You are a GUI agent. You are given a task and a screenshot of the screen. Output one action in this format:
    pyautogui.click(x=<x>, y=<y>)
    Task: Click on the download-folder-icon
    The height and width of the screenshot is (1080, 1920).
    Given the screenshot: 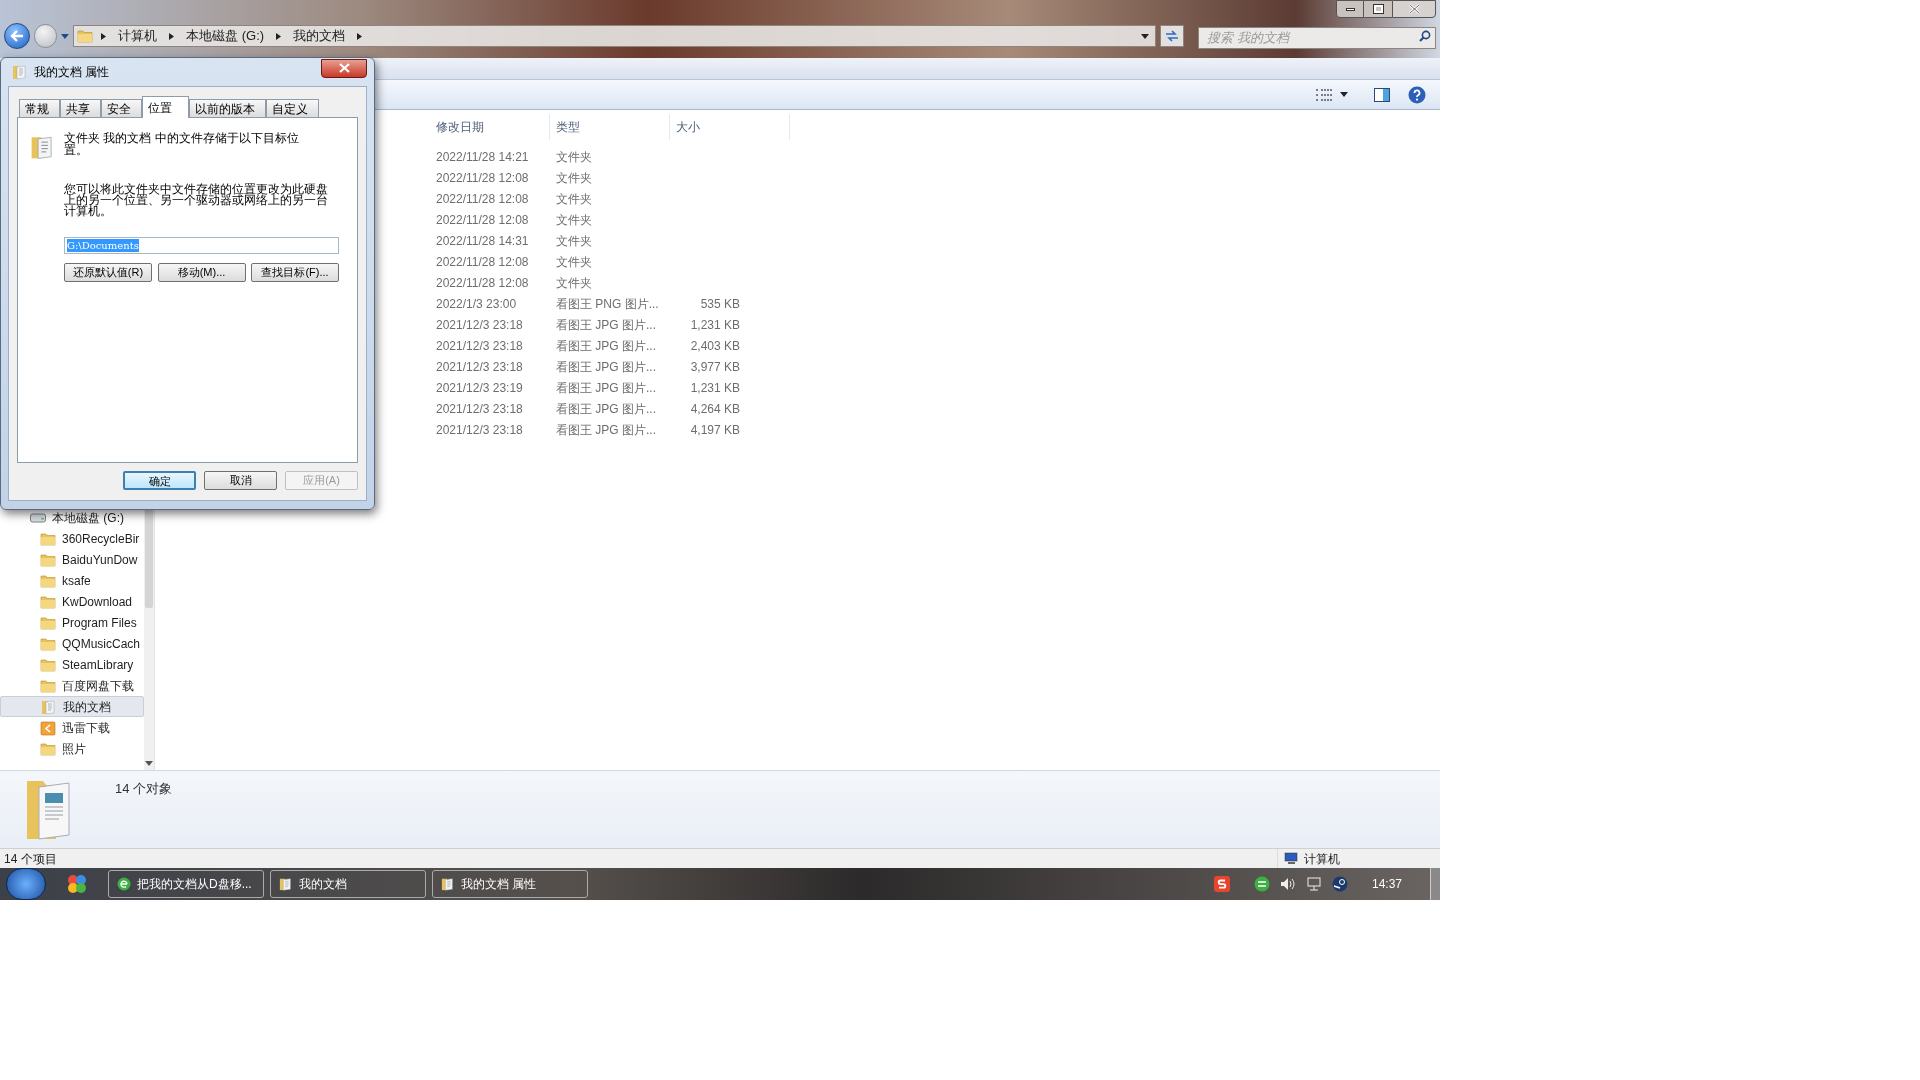 What is the action you would take?
    pyautogui.click(x=48, y=727)
    